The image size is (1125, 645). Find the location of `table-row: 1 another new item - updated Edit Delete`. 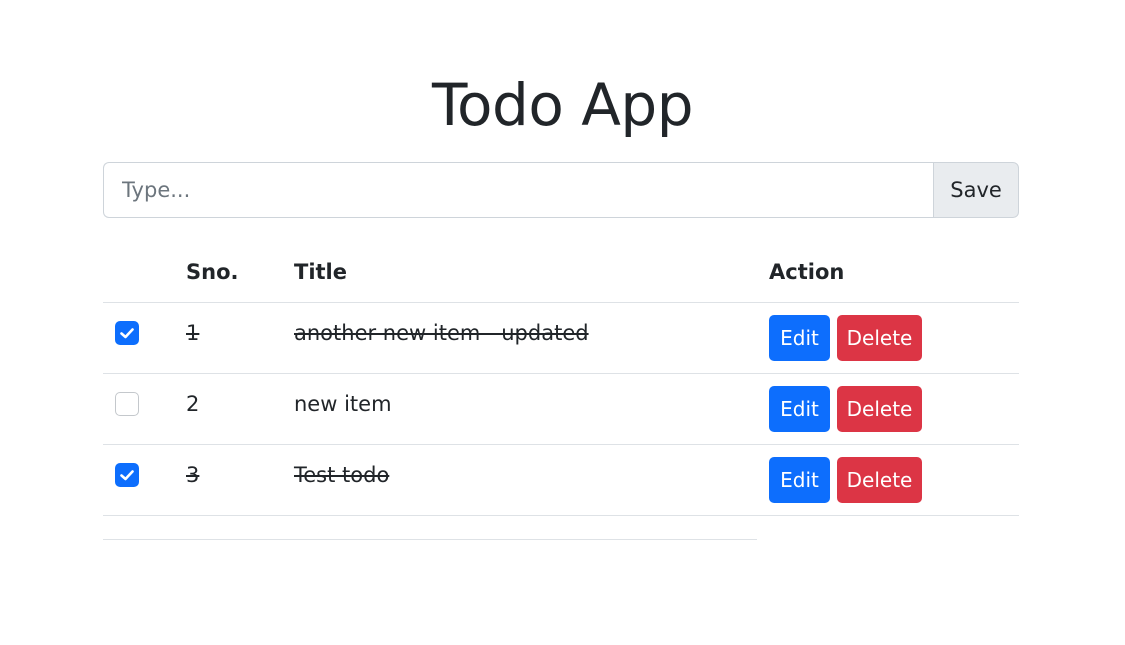

table-row: 1 another new item - updated Edit Delete is located at coordinates (561, 338).